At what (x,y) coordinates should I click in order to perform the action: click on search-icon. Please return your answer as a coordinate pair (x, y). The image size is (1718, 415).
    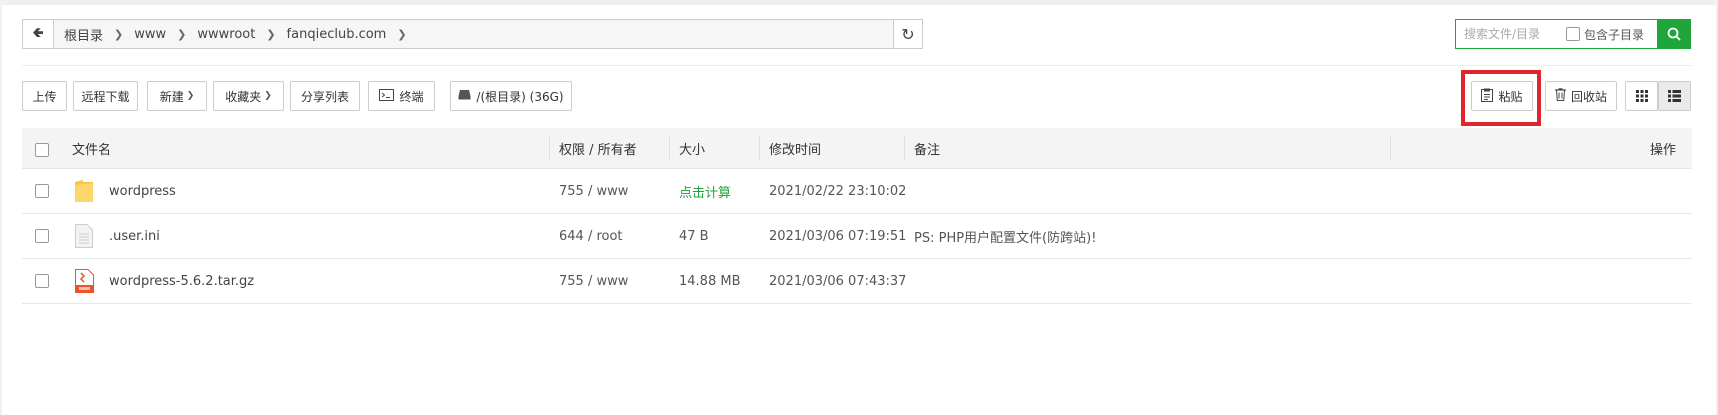
    Looking at the image, I should click on (1674, 34).